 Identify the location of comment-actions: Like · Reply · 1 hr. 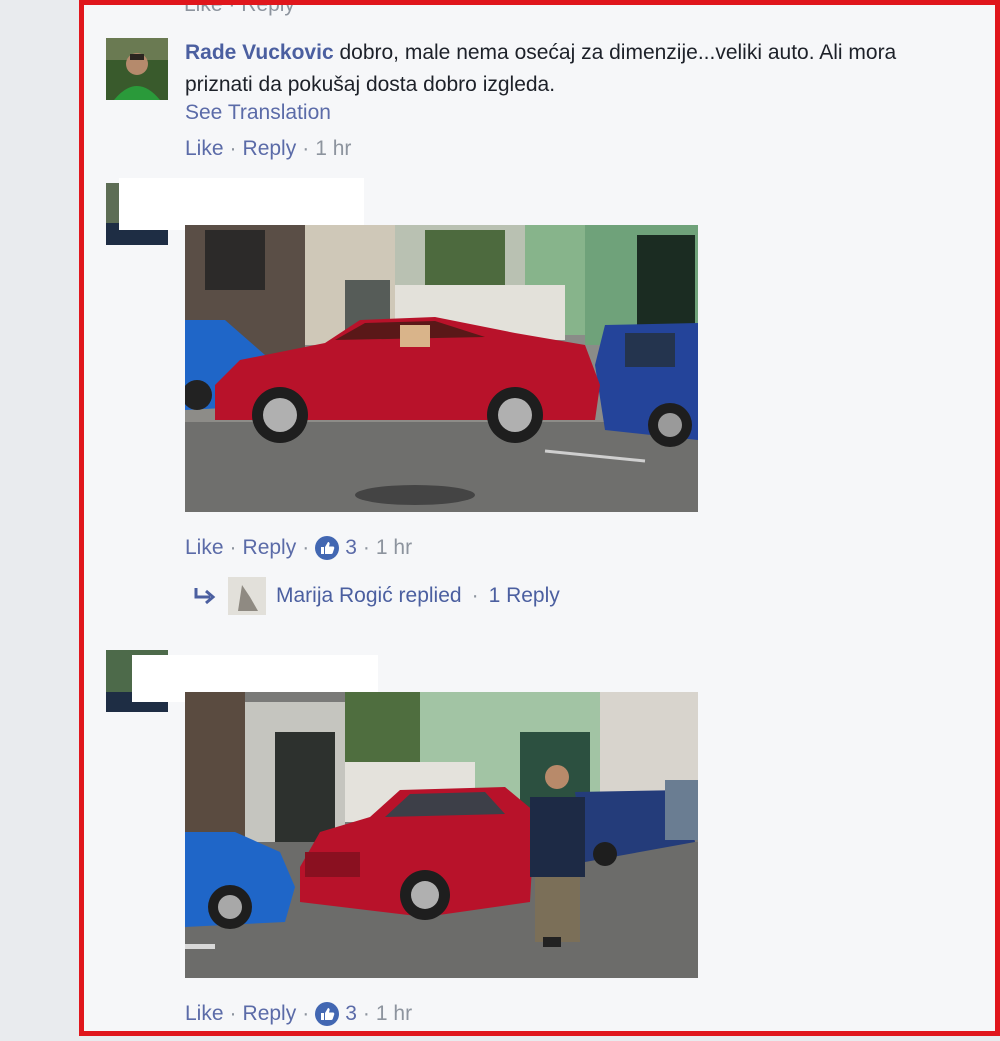
(268, 149).